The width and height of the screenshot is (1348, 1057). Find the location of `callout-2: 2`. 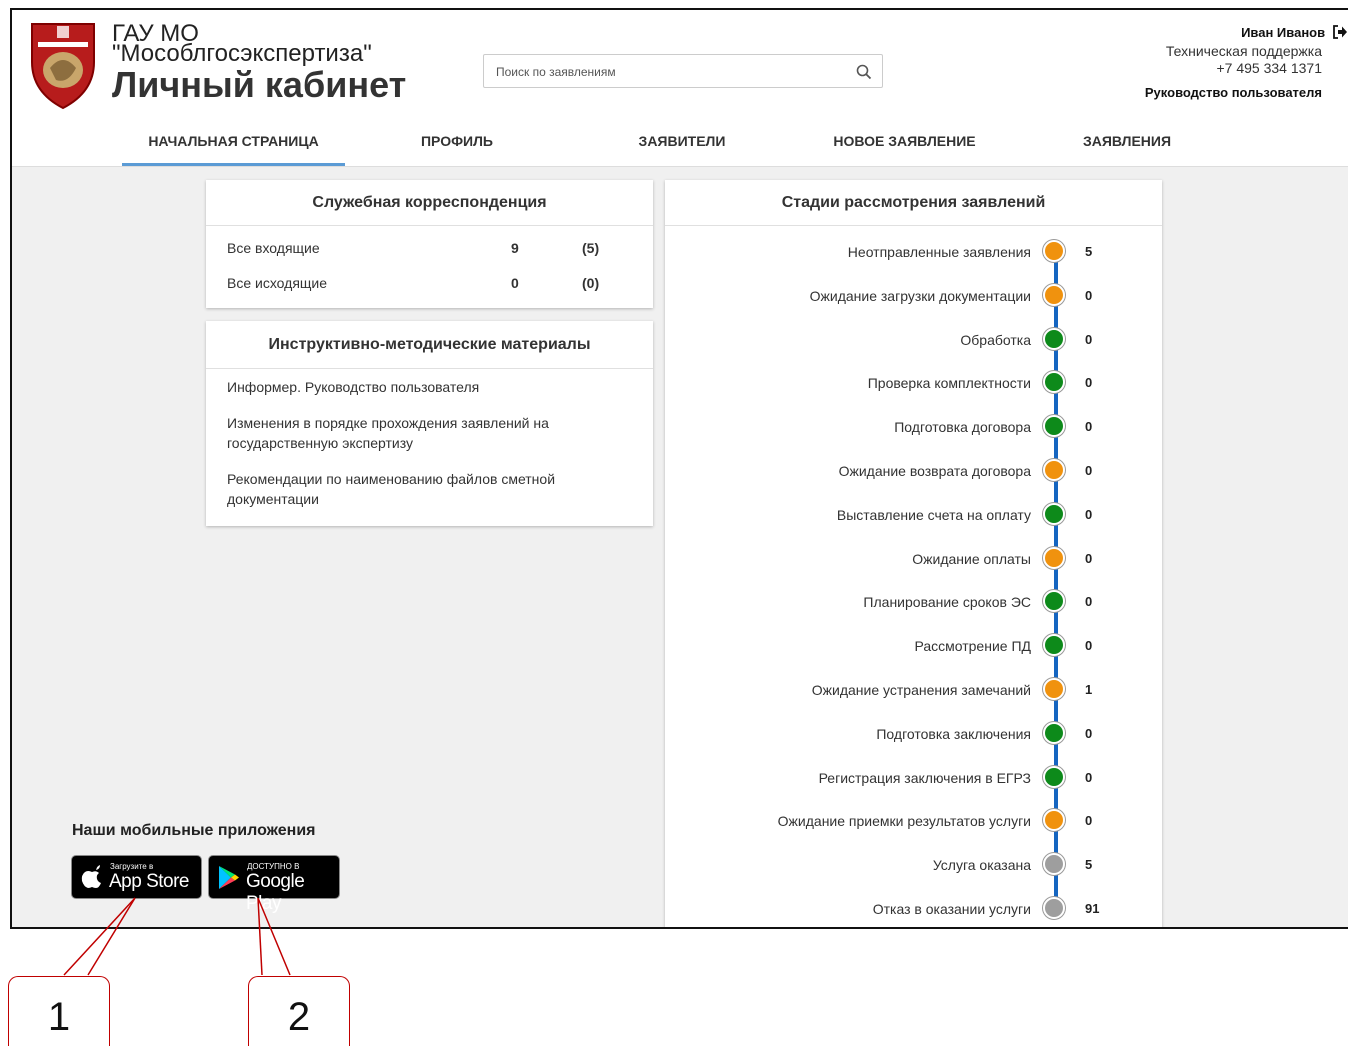

callout-2: 2 is located at coordinates (299, 1011).